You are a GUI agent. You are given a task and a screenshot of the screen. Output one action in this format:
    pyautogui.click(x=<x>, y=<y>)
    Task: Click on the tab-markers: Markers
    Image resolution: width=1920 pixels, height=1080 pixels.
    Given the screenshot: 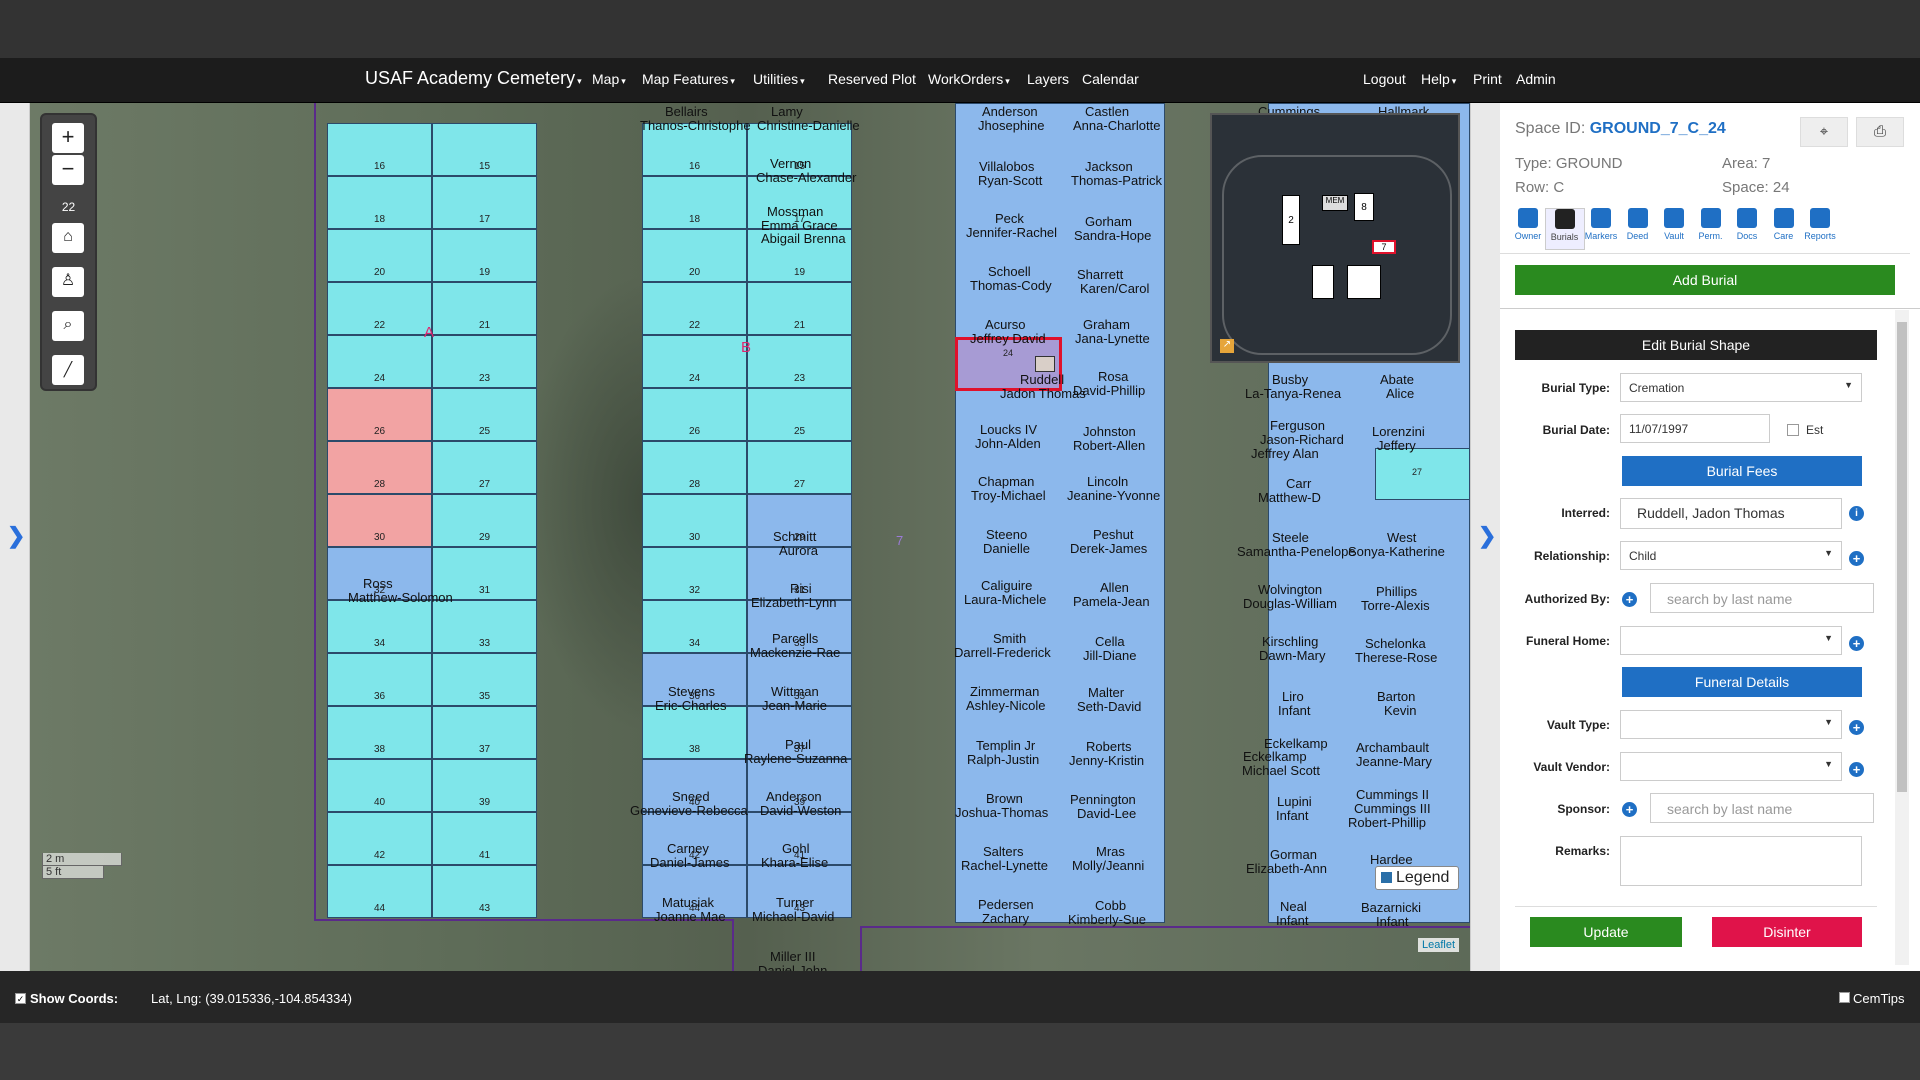 What is the action you would take?
    pyautogui.click(x=1601, y=224)
    